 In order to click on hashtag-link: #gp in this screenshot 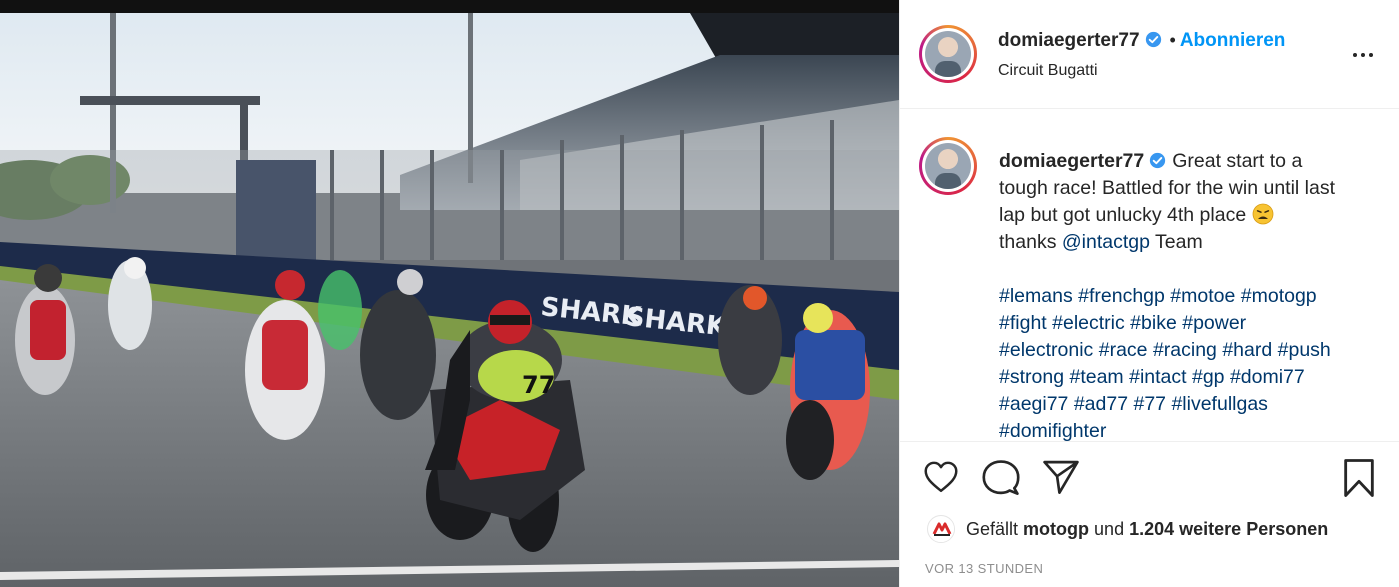, I will do `click(1208, 377)`.